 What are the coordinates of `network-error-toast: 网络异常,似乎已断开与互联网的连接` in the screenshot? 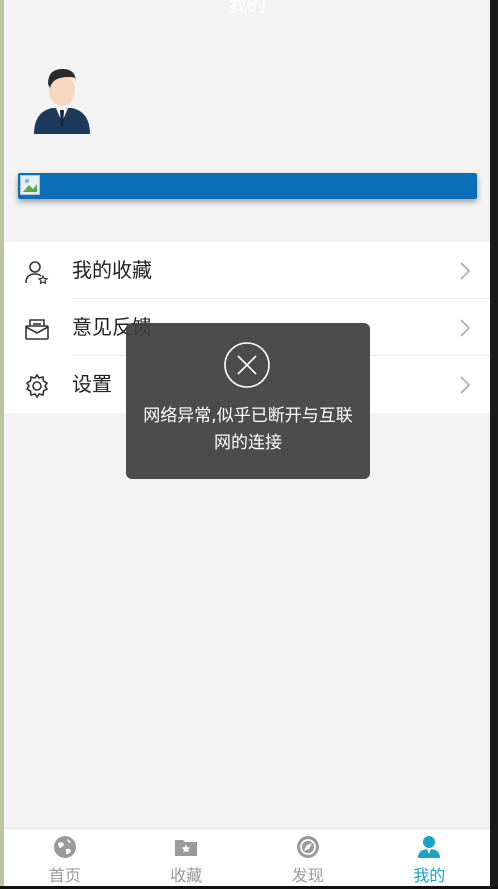 It's located at (248, 401).